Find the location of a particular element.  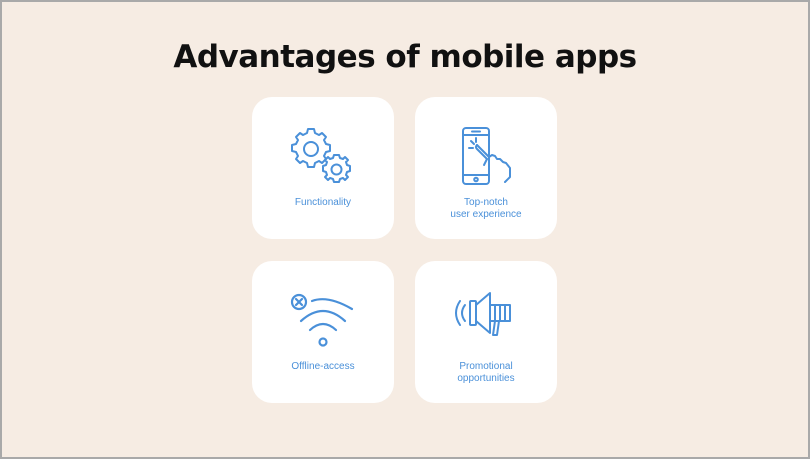

card-user-experience: Top-notch user experience is located at coordinates (486, 168).